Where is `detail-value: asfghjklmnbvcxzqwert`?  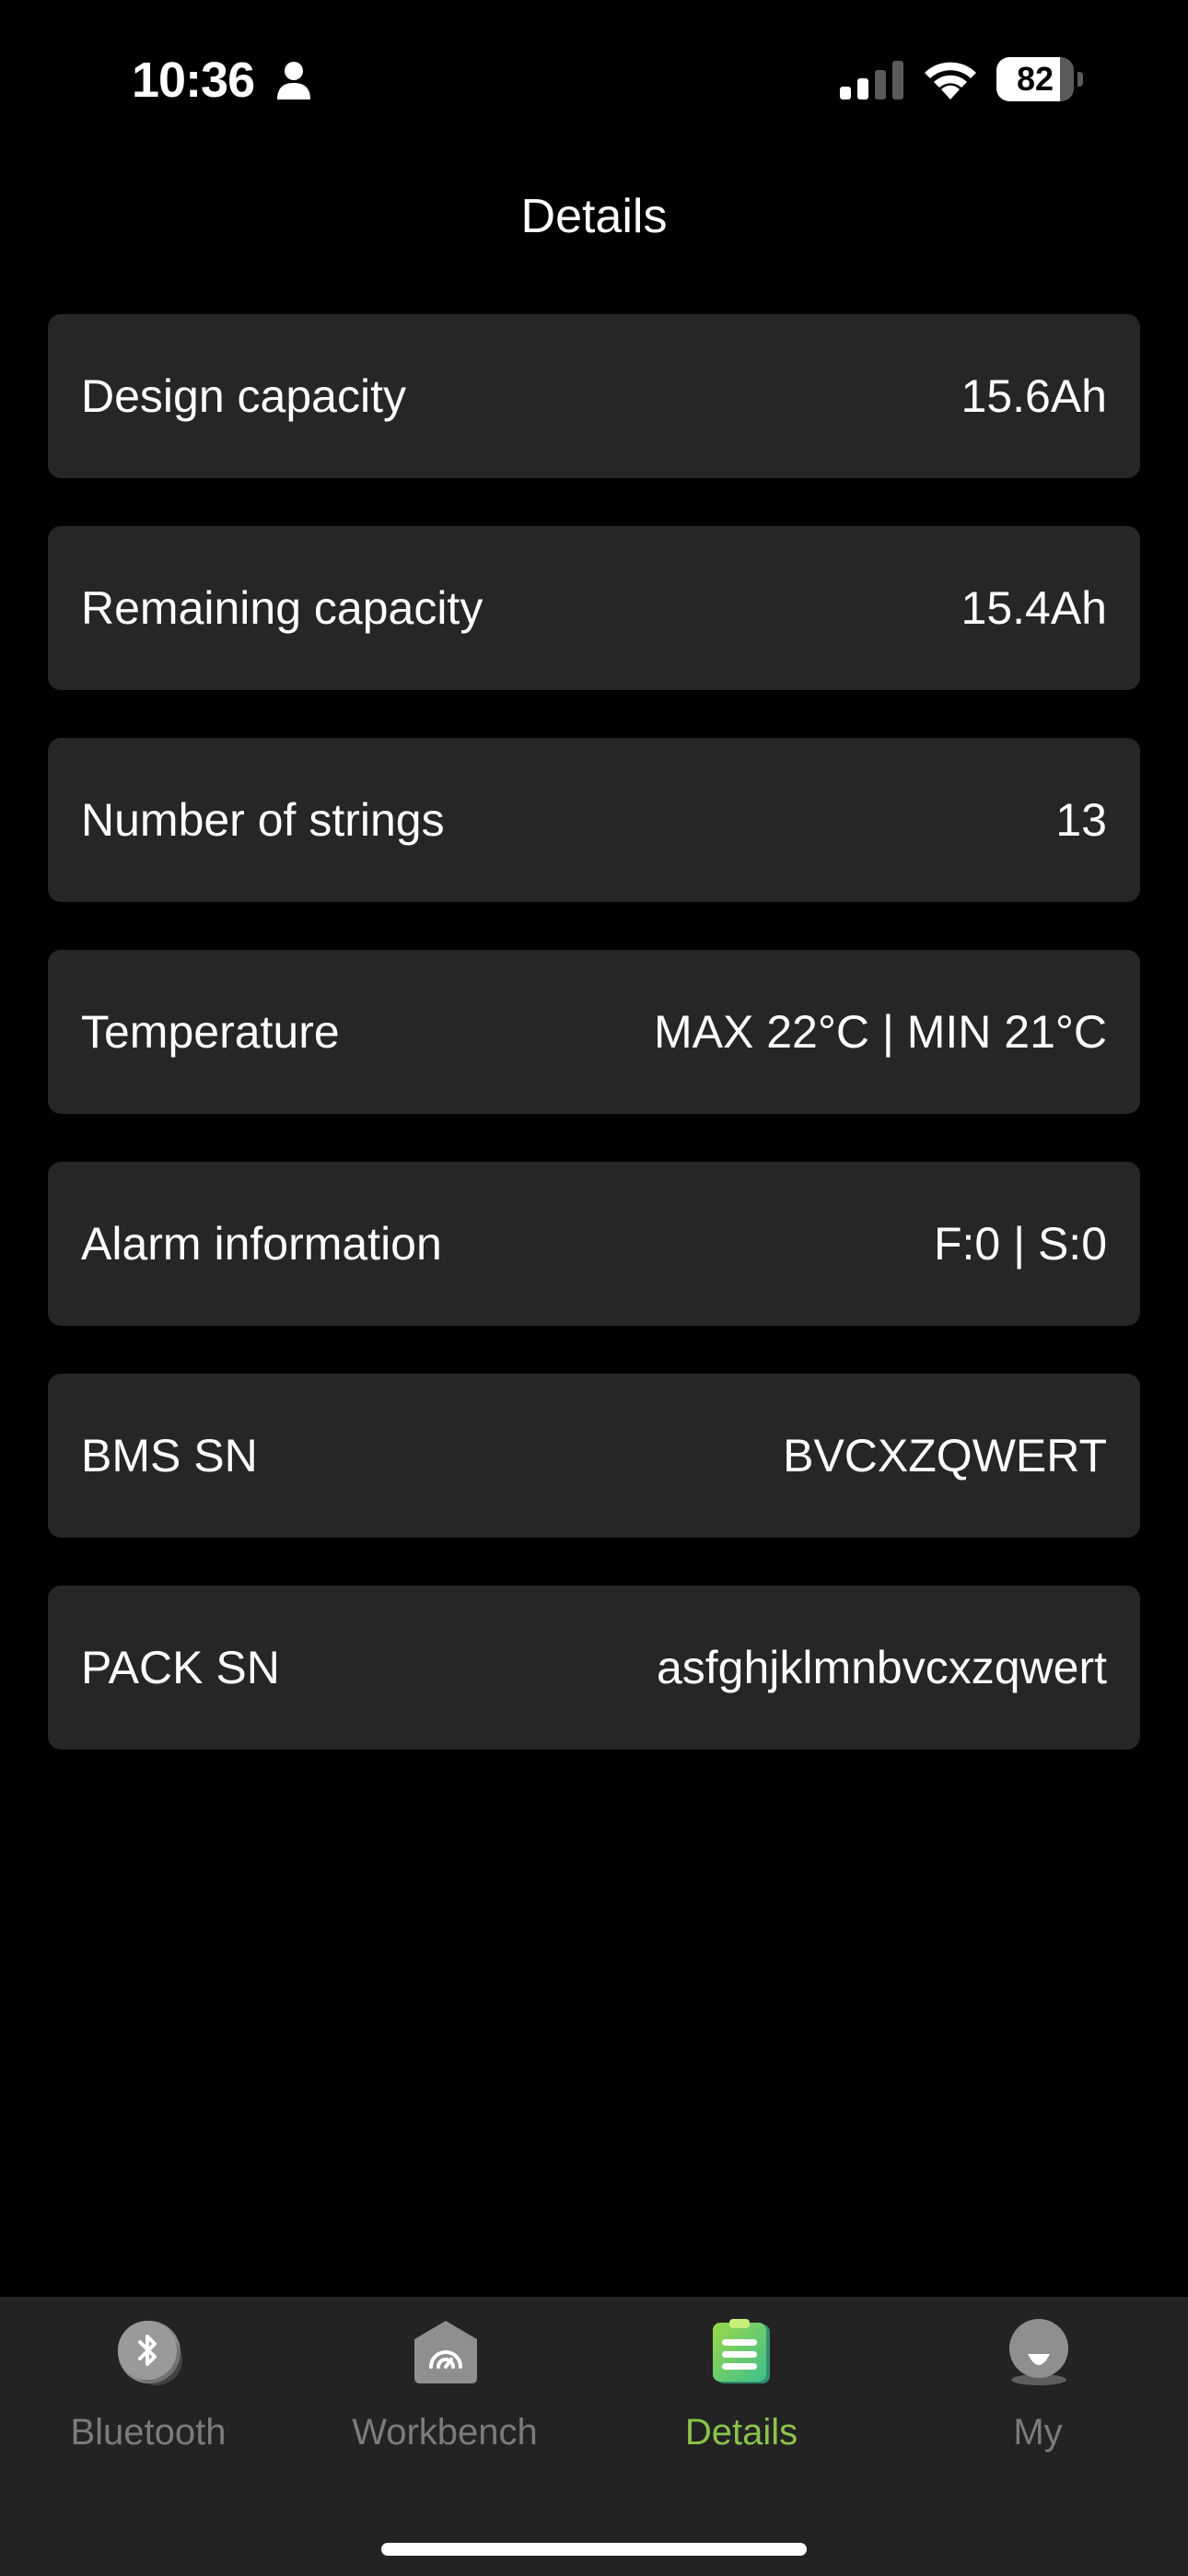
detail-value: asfghjklmnbvcxzqwert is located at coordinates (881, 1667).